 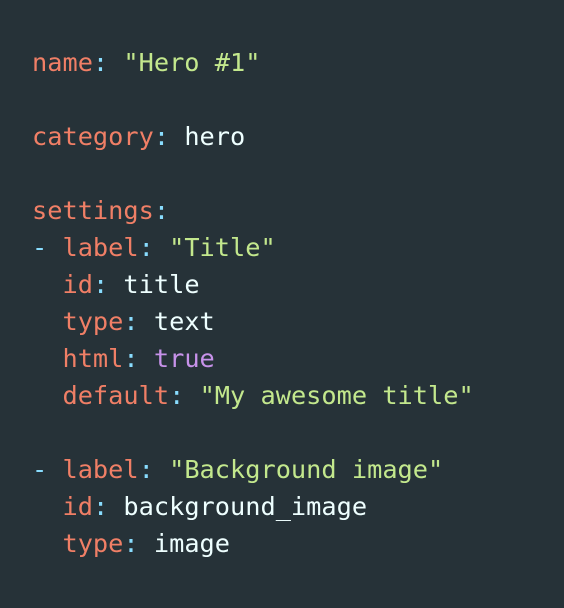 I want to click on yaml-plain-value: title, so click(x=161, y=284).